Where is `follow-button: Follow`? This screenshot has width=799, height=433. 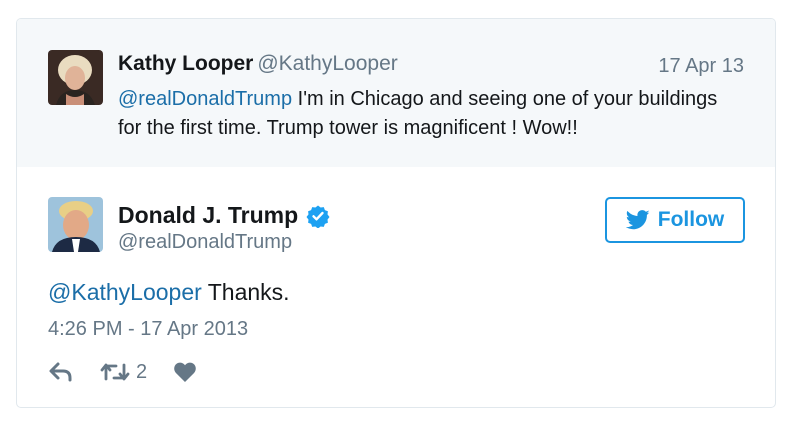
follow-button: Follow is located at coordinates (675, 220).